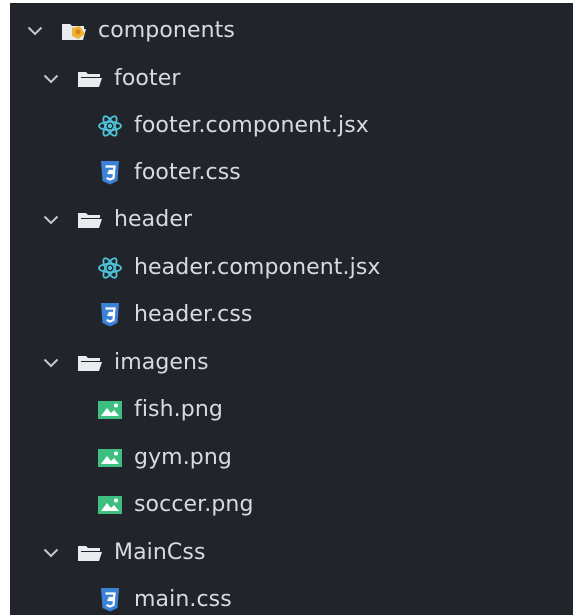 The height and width of the screenshot is (615, 573). What do you see at coordinates (183, 599) in the screenshot?
I see `tree-item-label: main.css` at bounding box center [183, 599].